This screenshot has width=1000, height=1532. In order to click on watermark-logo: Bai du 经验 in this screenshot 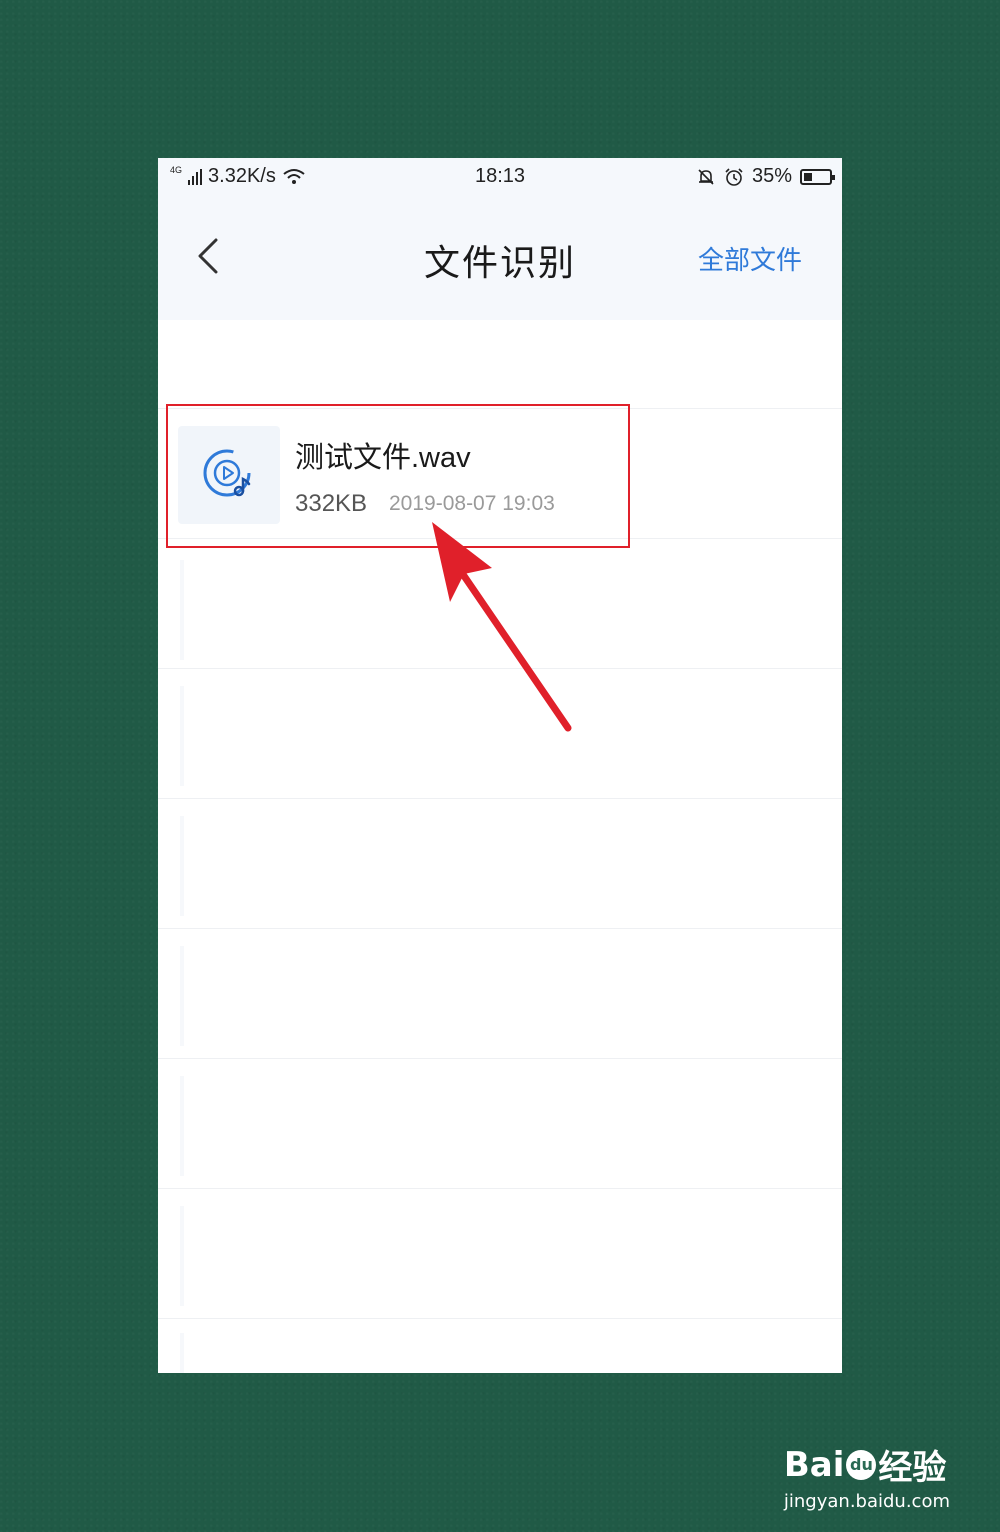, I will do `click(867, 1464)`.